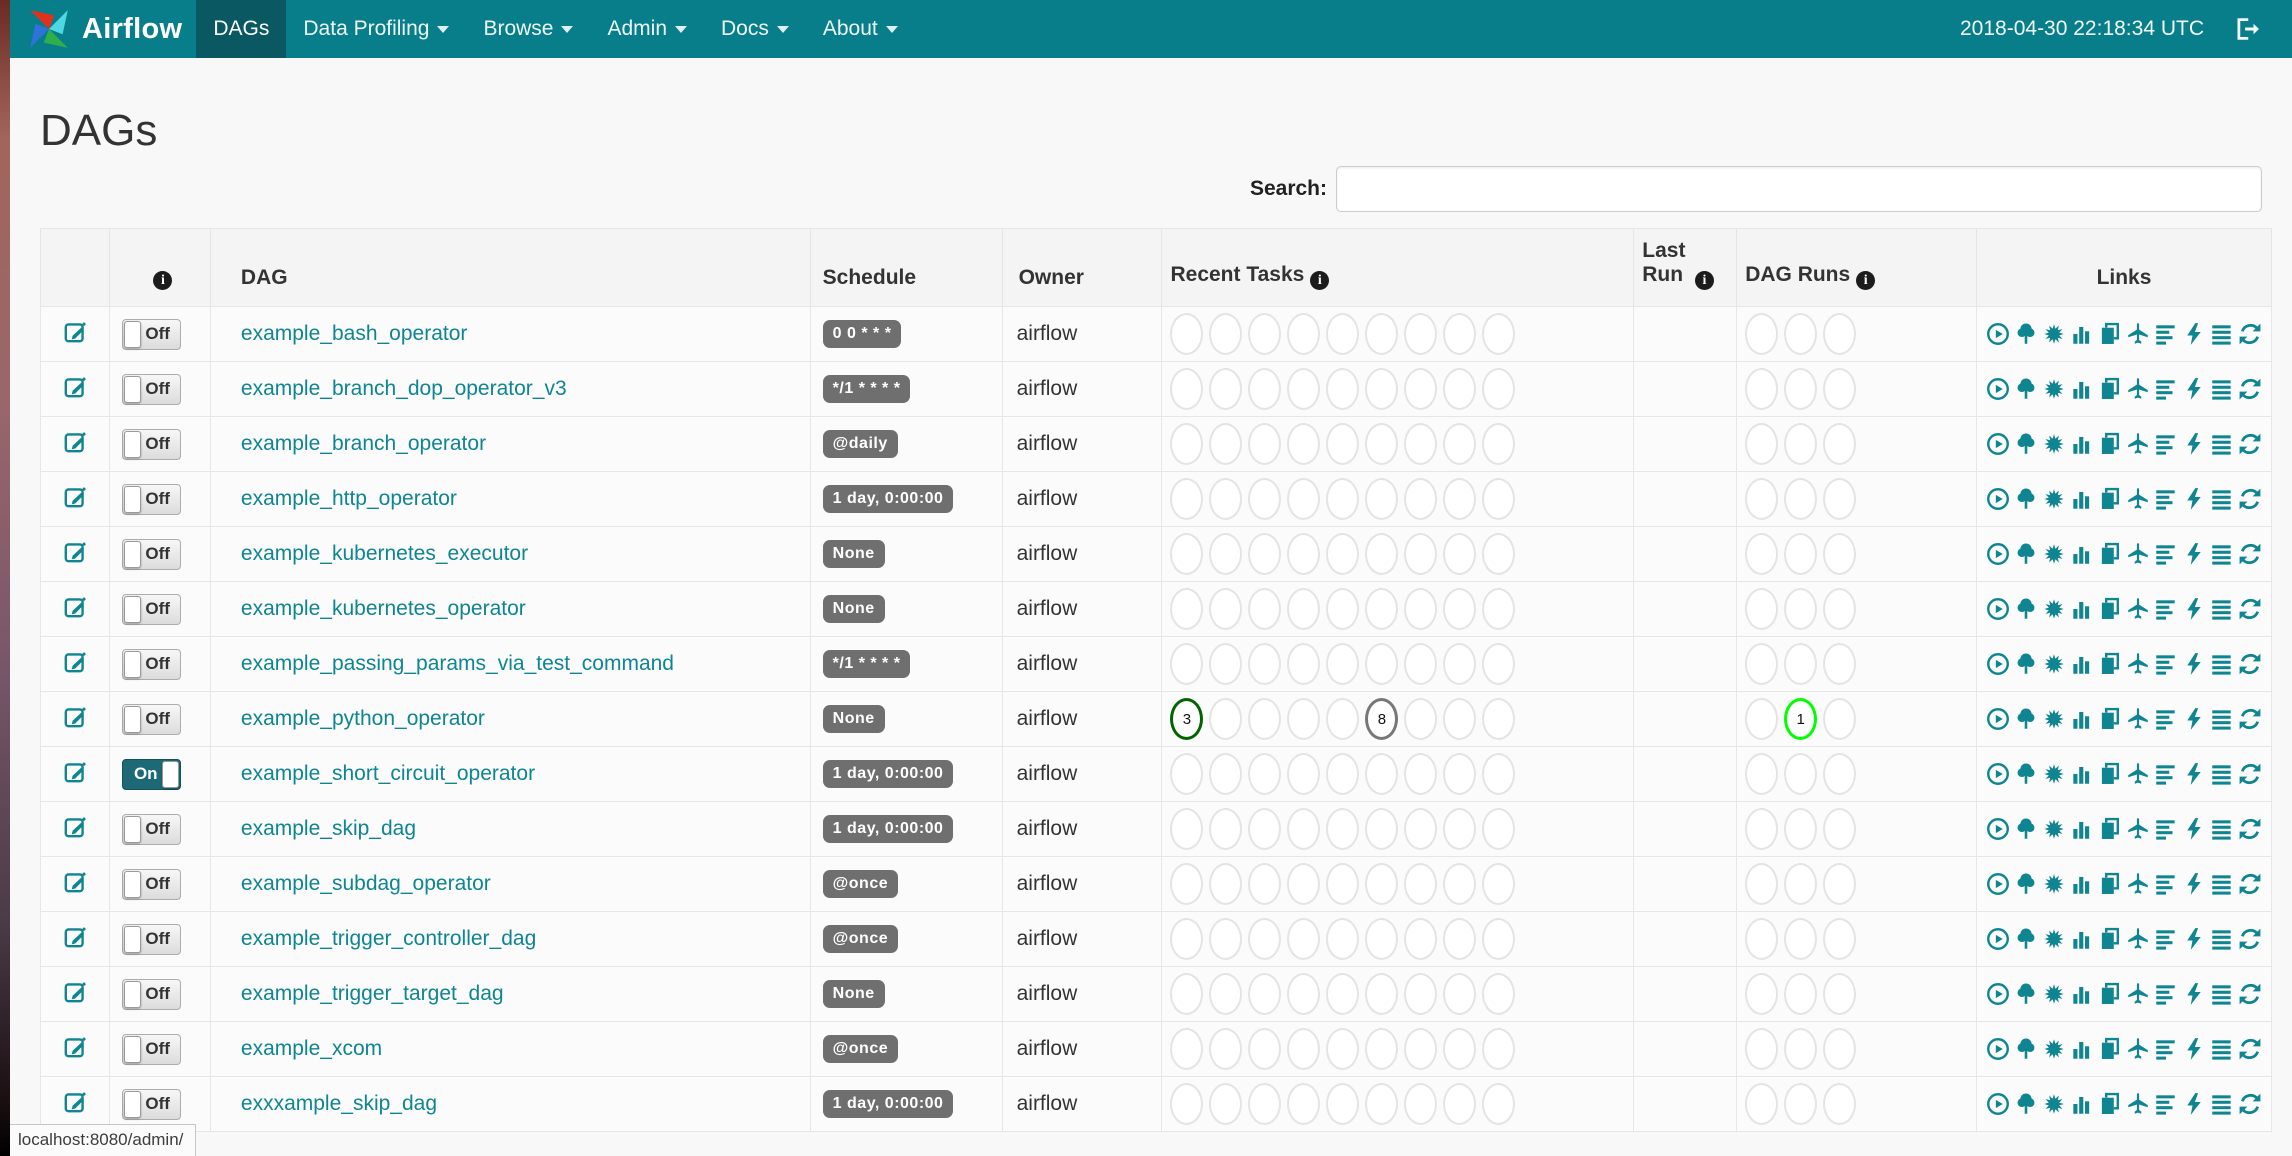 The height and width of the screenshot is (1156, 2292). I want to click on dag-name-link: example_passing_params_via_test_command, so click(457, 663).